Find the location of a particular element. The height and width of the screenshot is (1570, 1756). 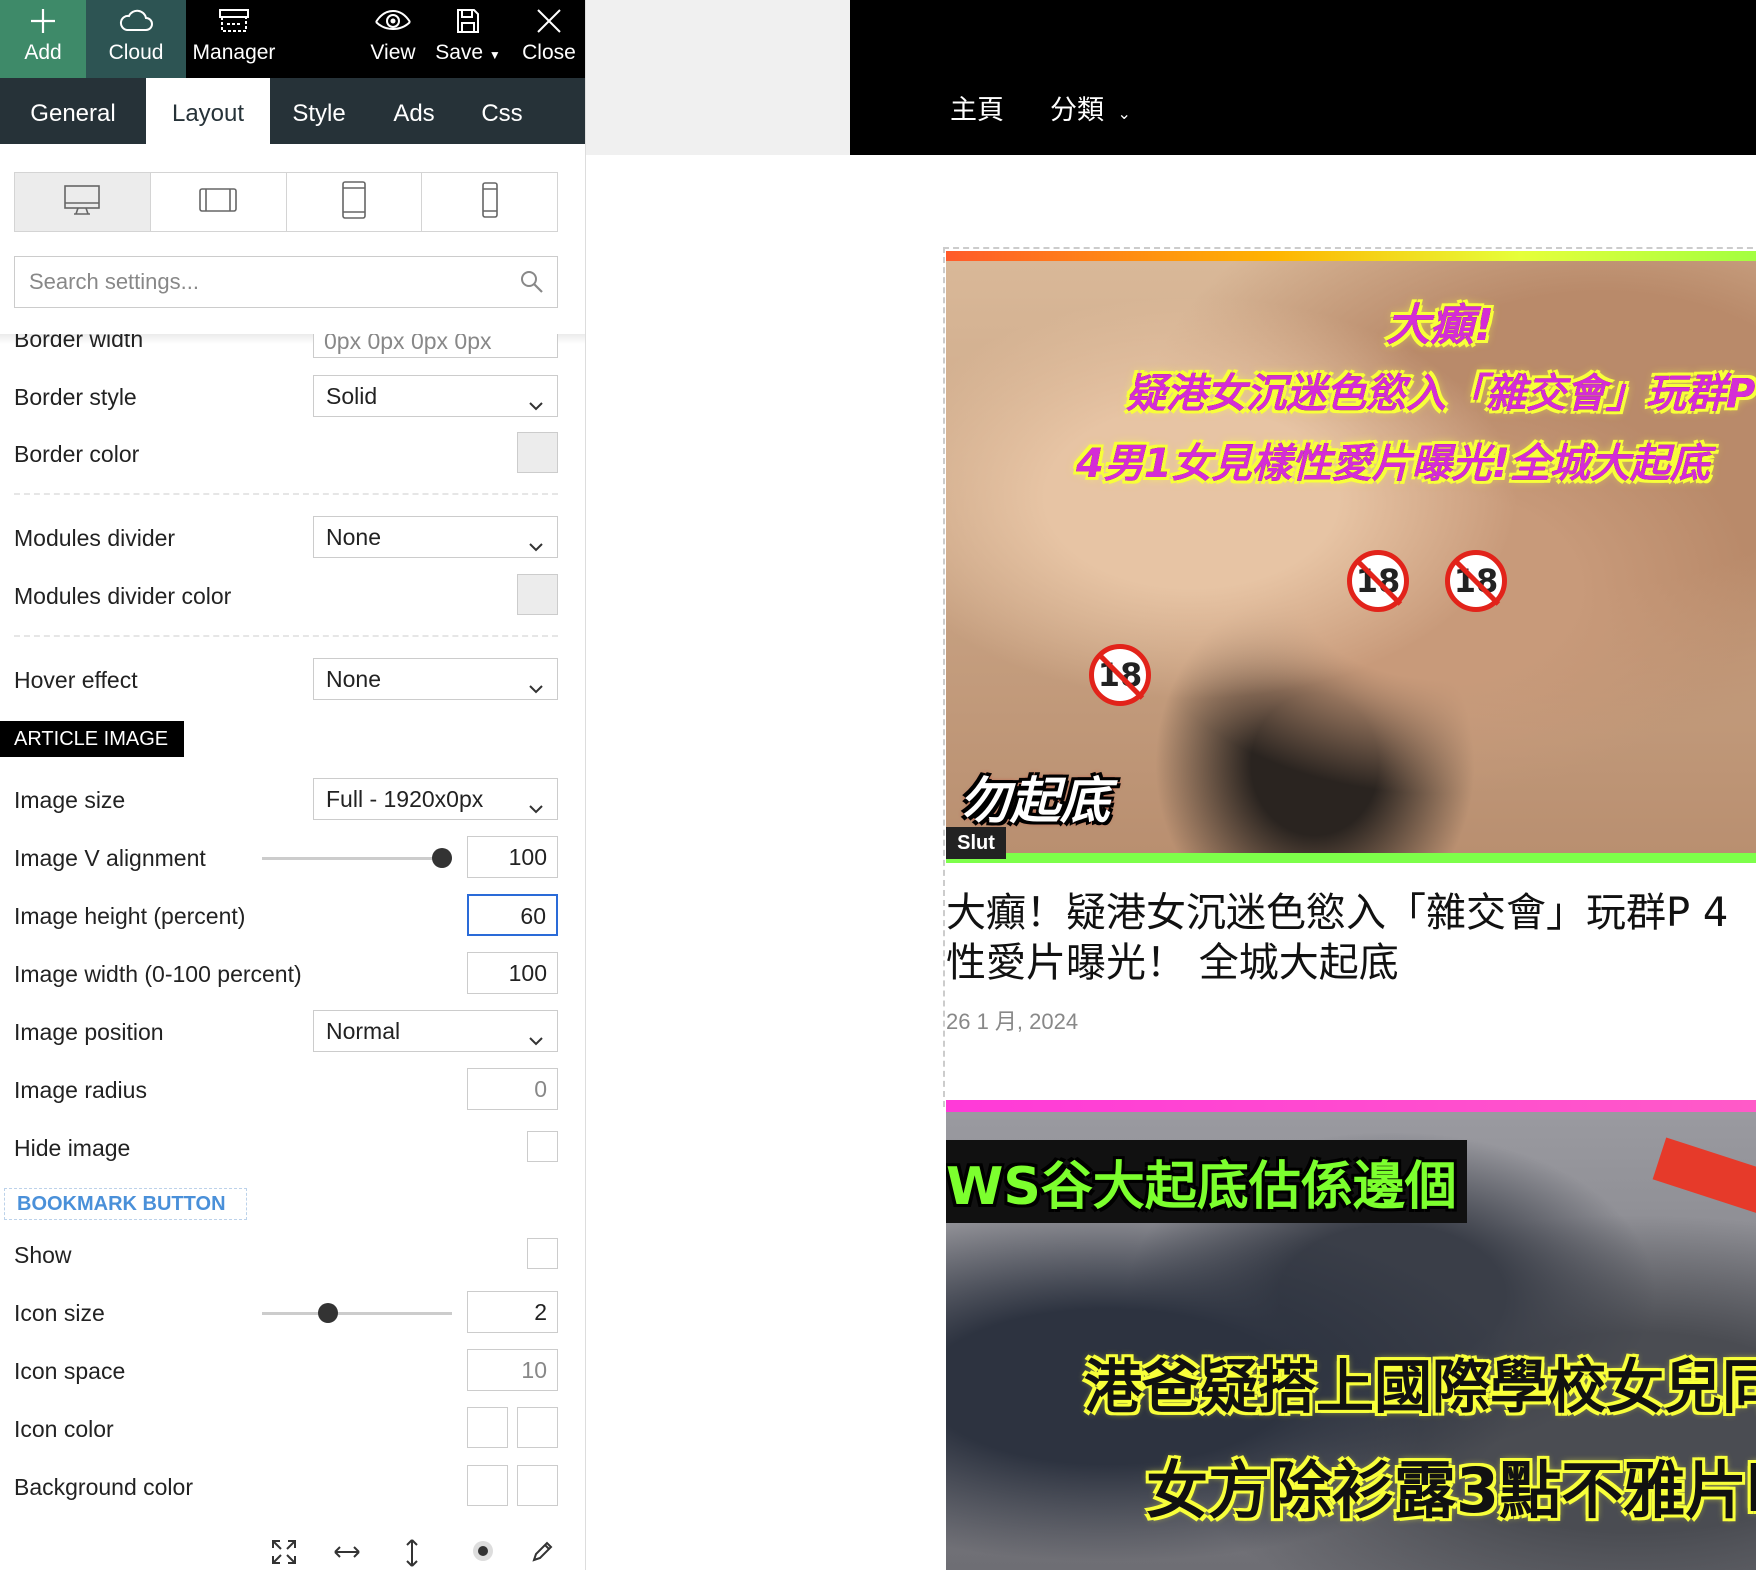

modules-divider-color-swatch is located at coordinates (537, 594).